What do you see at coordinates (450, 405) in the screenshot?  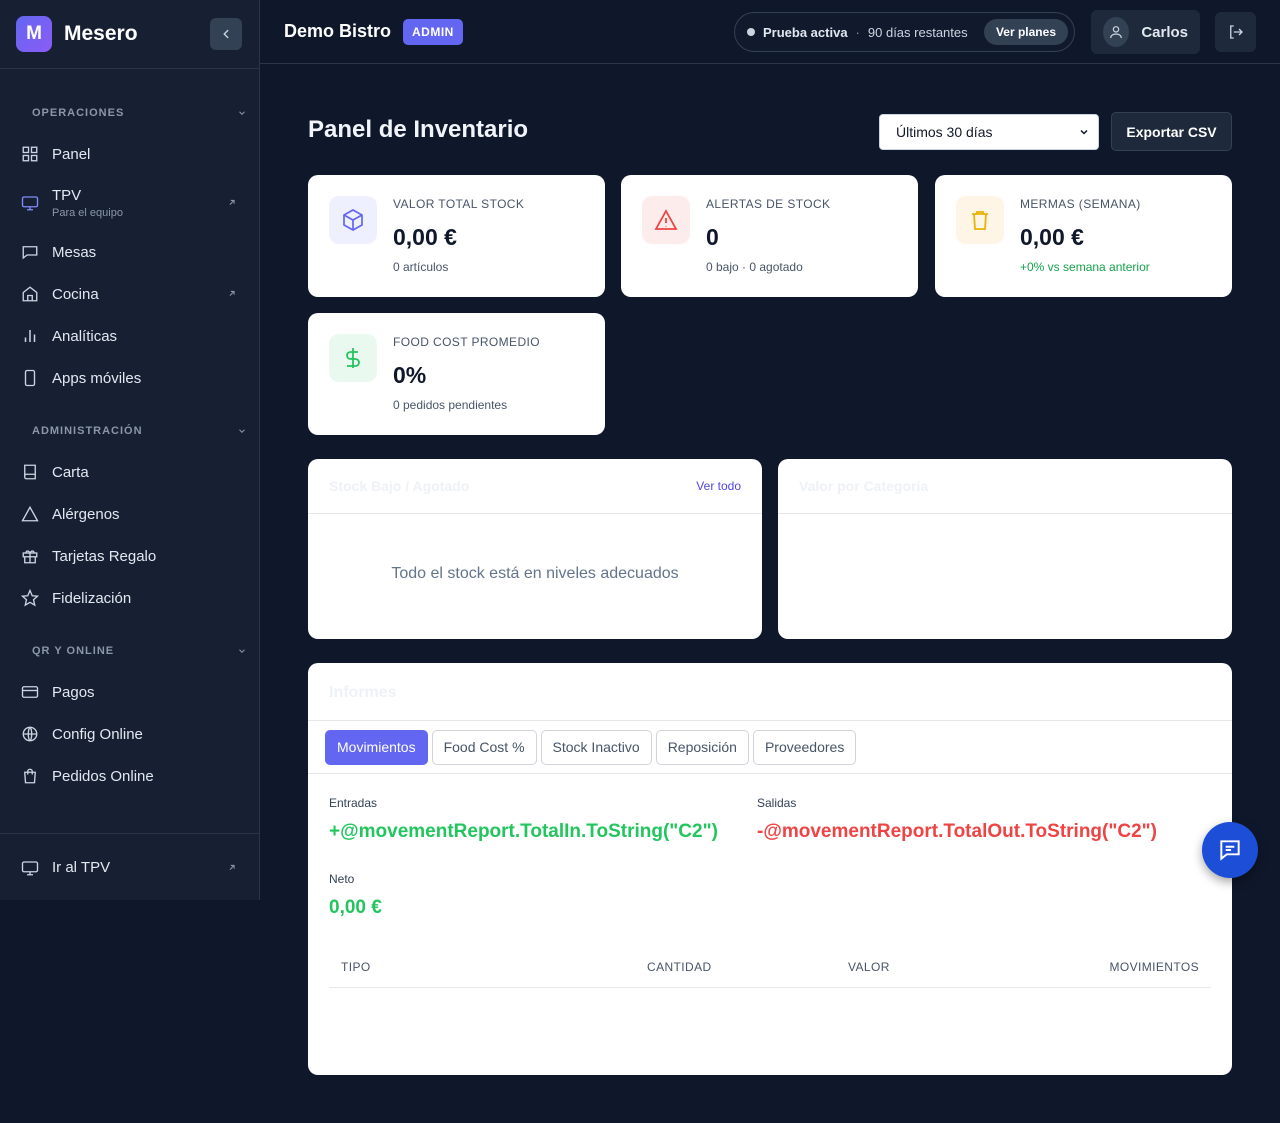 I see `stat-sub: 0 pedidos pendientes` at bounding box center [450, 405].